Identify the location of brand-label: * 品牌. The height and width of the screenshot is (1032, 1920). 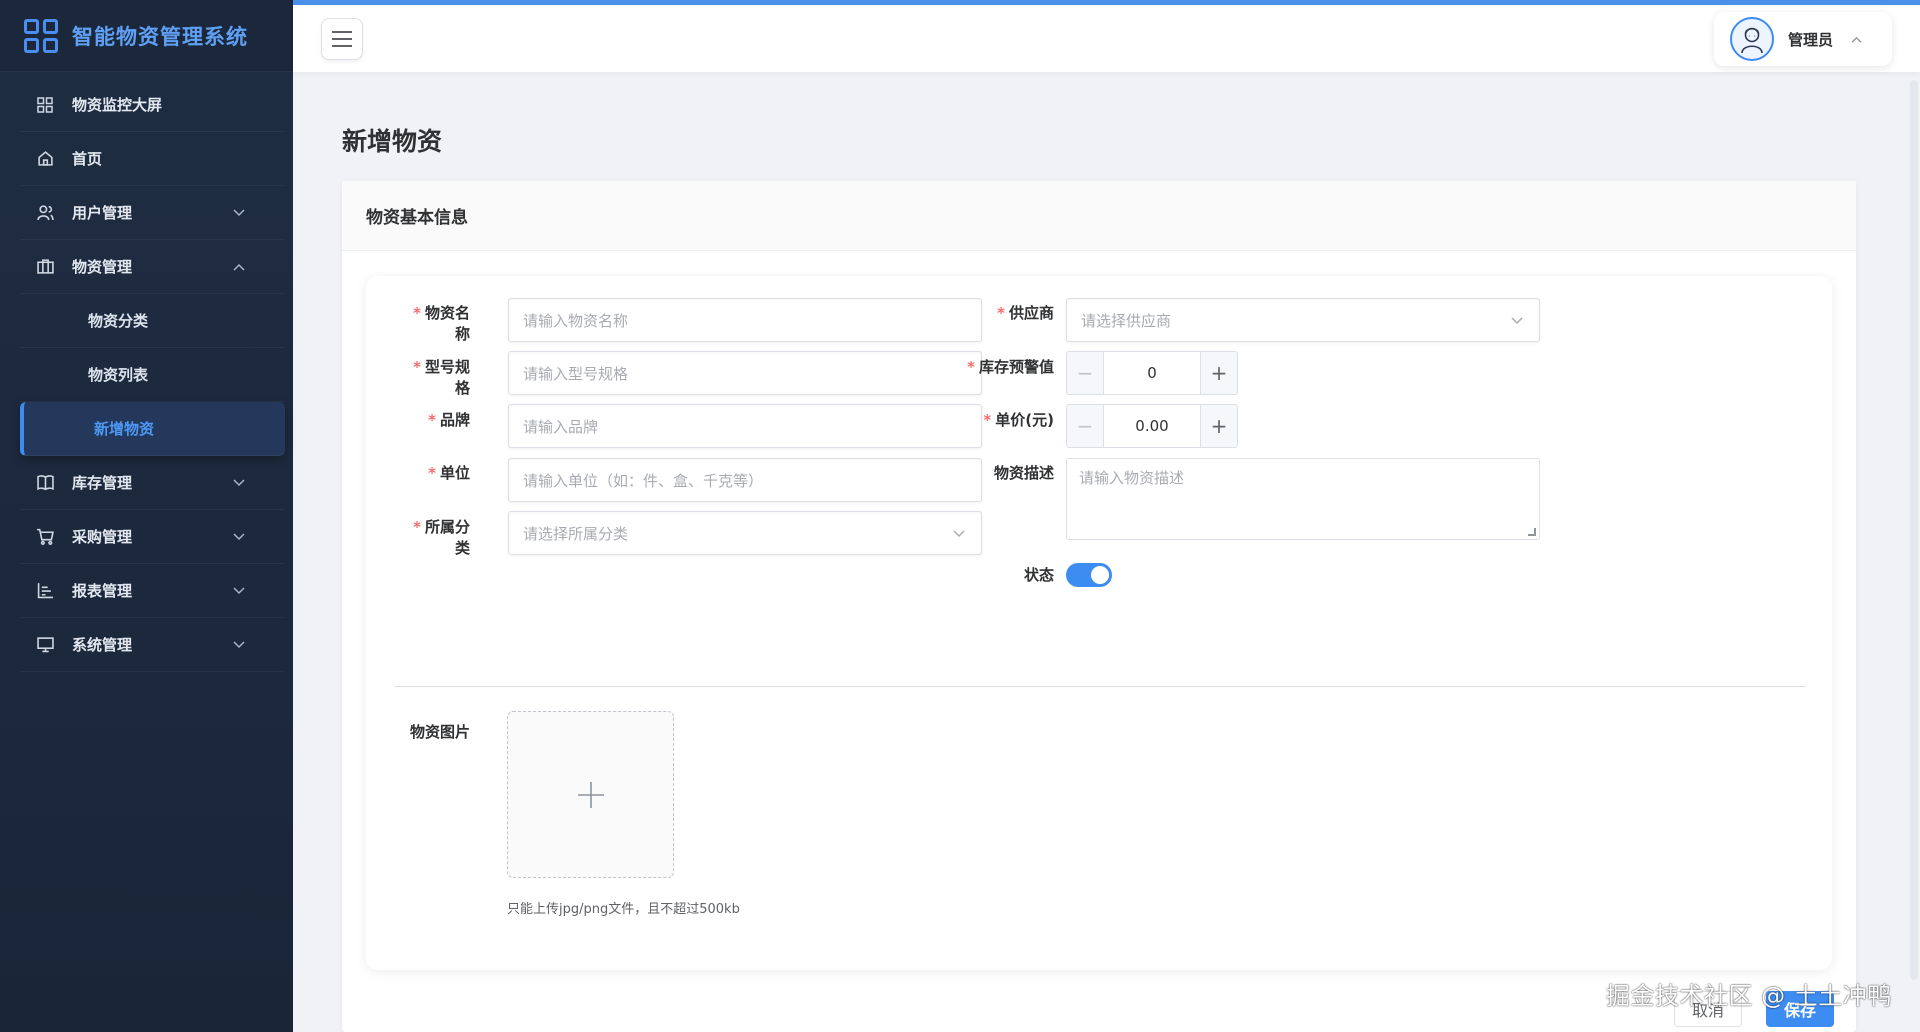
(449, 420).